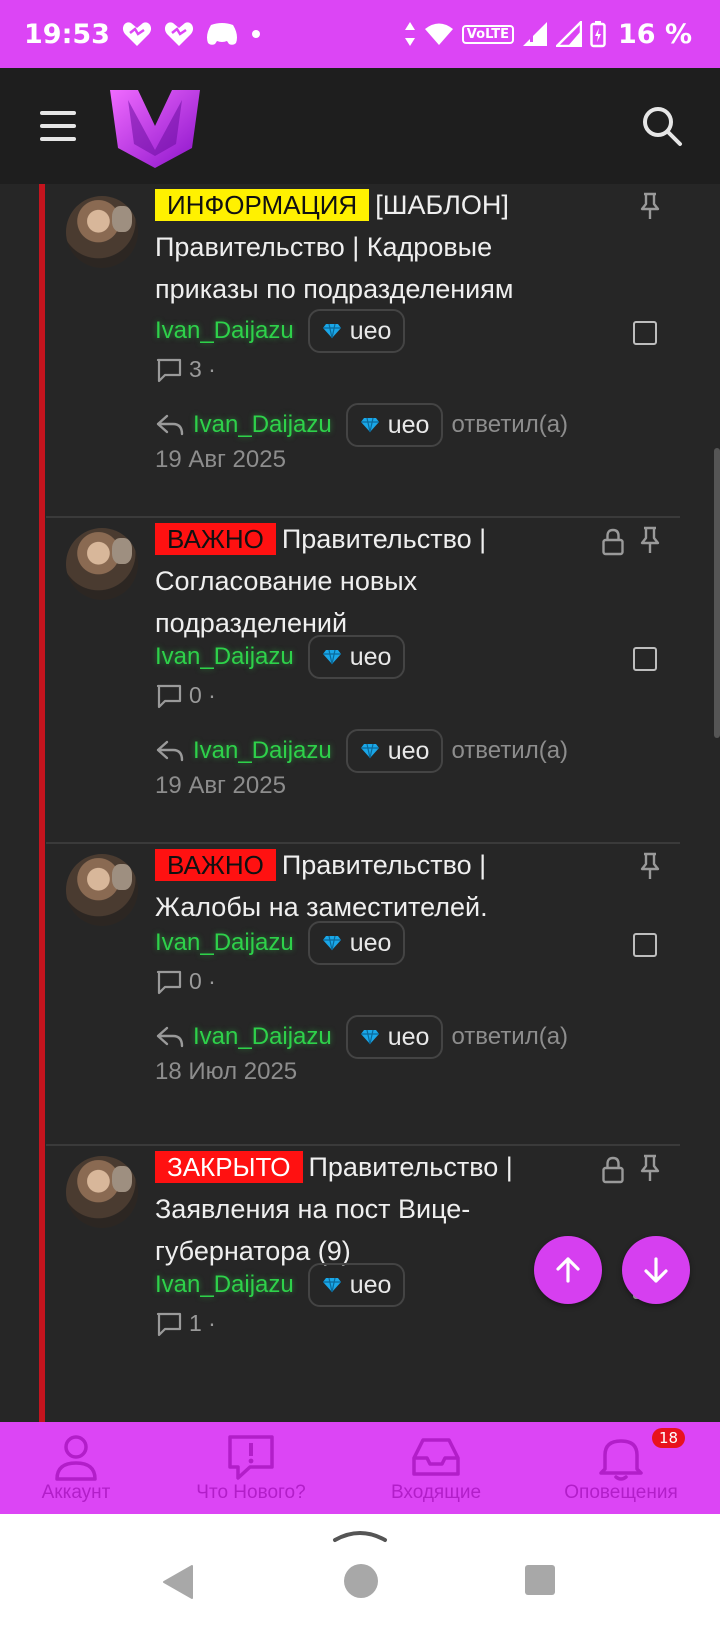  What do you see at coordinates (436, 1457) in the screenshot?
I see `inbox-icon` at bounding box center [436, 1457].